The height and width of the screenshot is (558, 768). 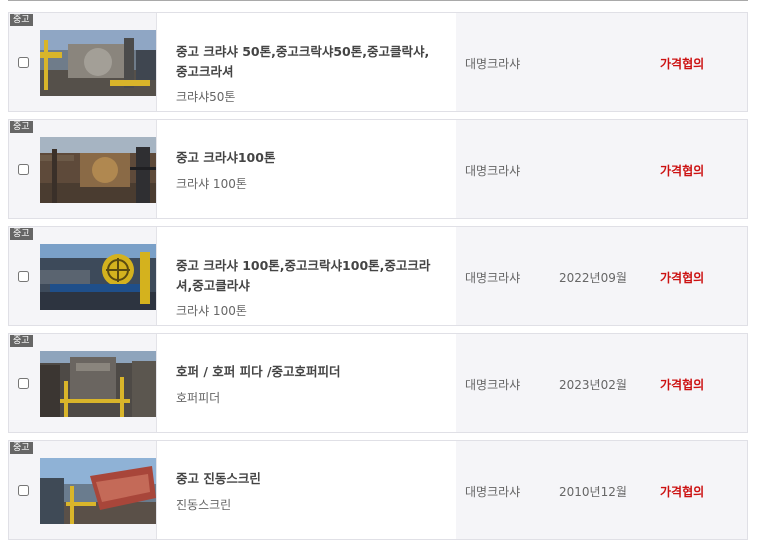 I want to click on listing-title: 호퍼 / 호퍼 피다 /중고호퍼피더, so click(x=307, y=372).